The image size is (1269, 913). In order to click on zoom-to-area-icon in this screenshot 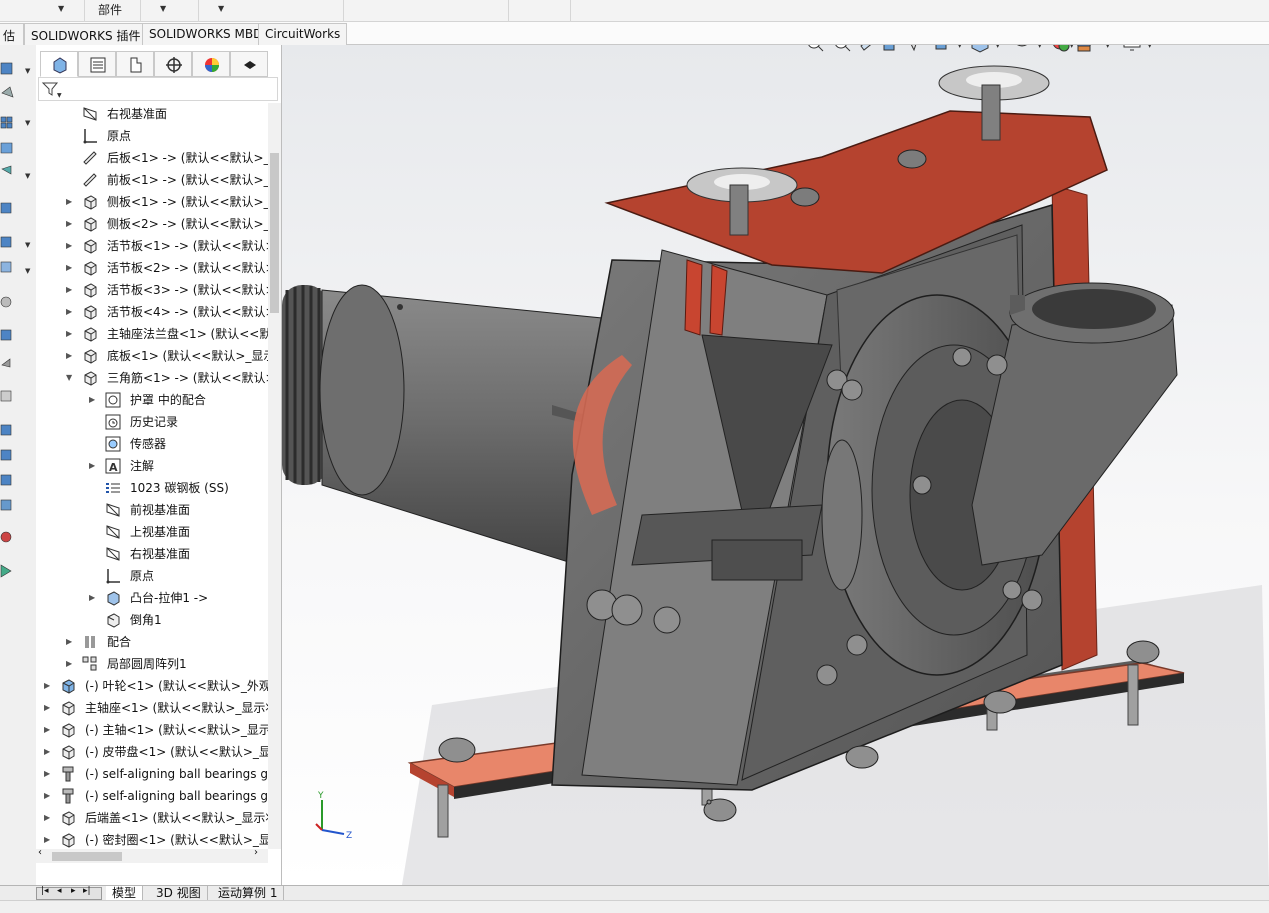, I will do `click(843, 48)`.